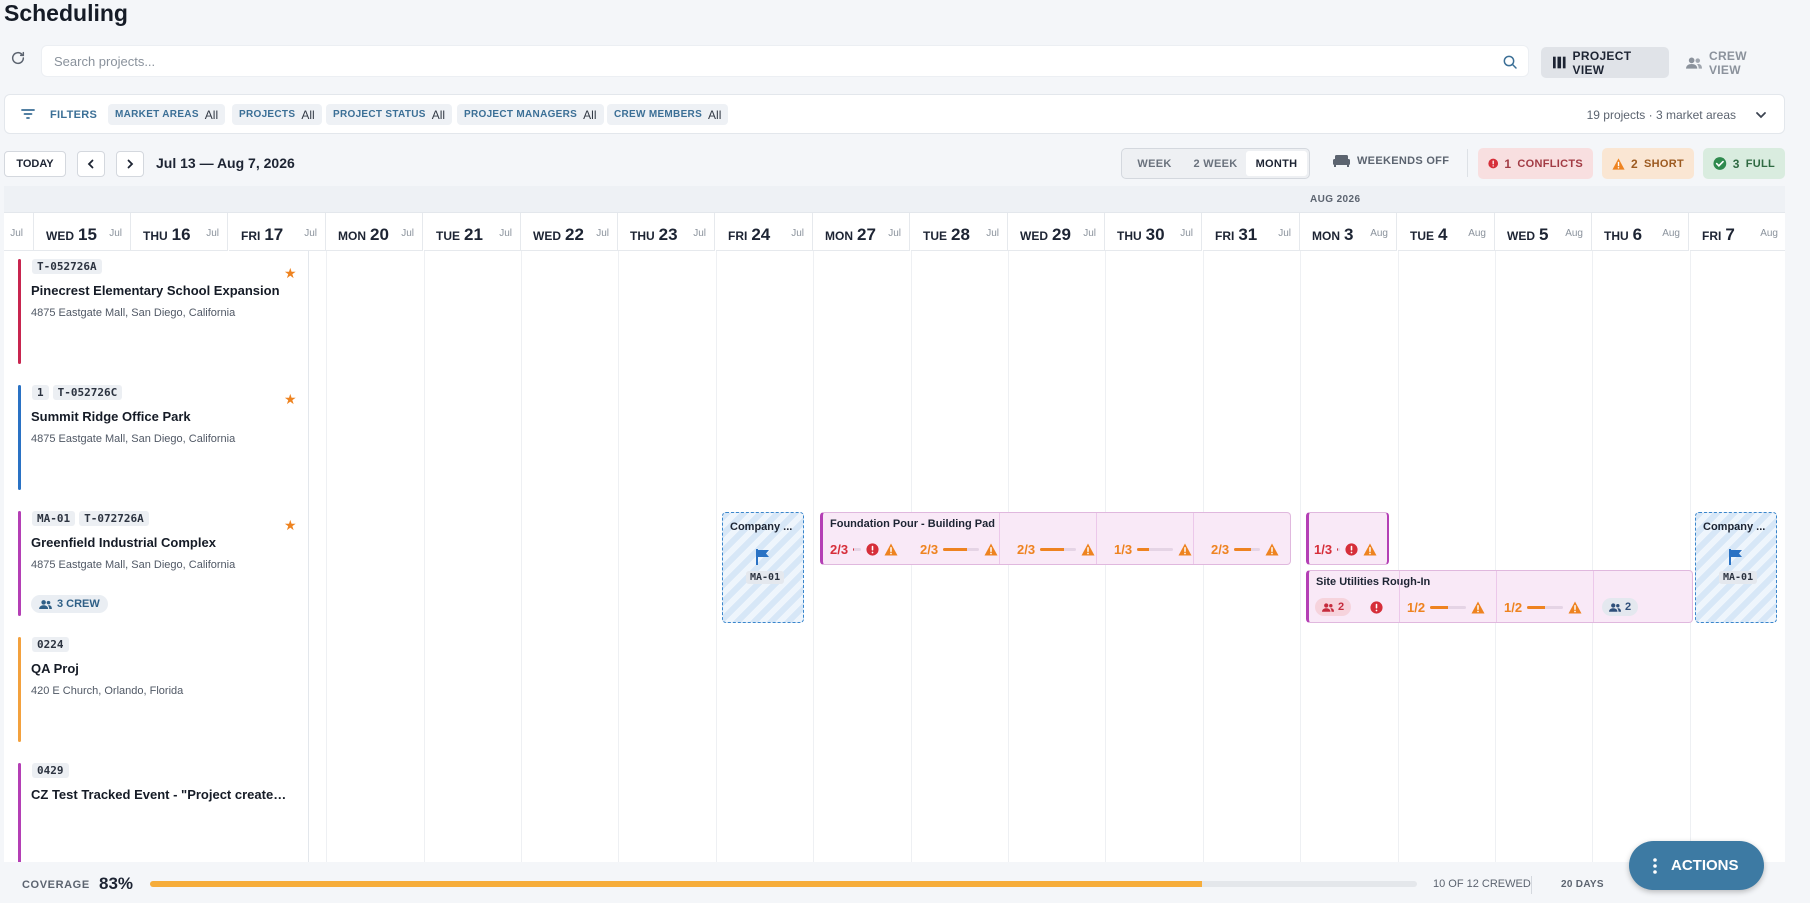  Describe the element at coordinates (1215, 163) in the screenshot. I see `range-2-week: 2 WEEK` at that location.